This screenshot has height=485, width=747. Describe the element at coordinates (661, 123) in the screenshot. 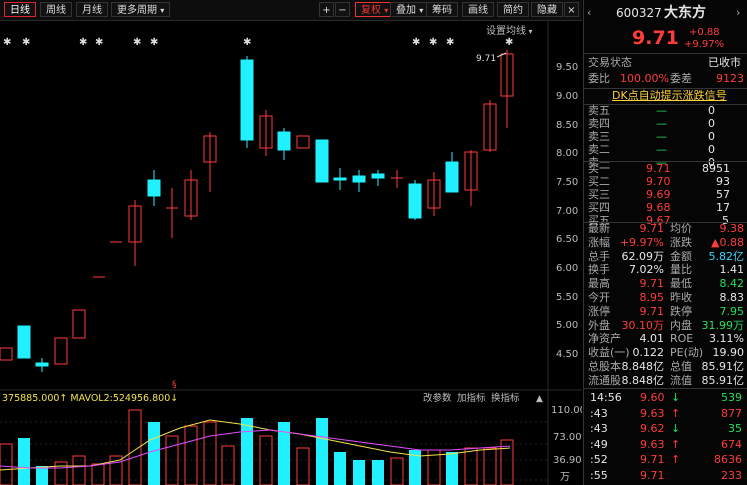

I see `ask-price: —` at that location.